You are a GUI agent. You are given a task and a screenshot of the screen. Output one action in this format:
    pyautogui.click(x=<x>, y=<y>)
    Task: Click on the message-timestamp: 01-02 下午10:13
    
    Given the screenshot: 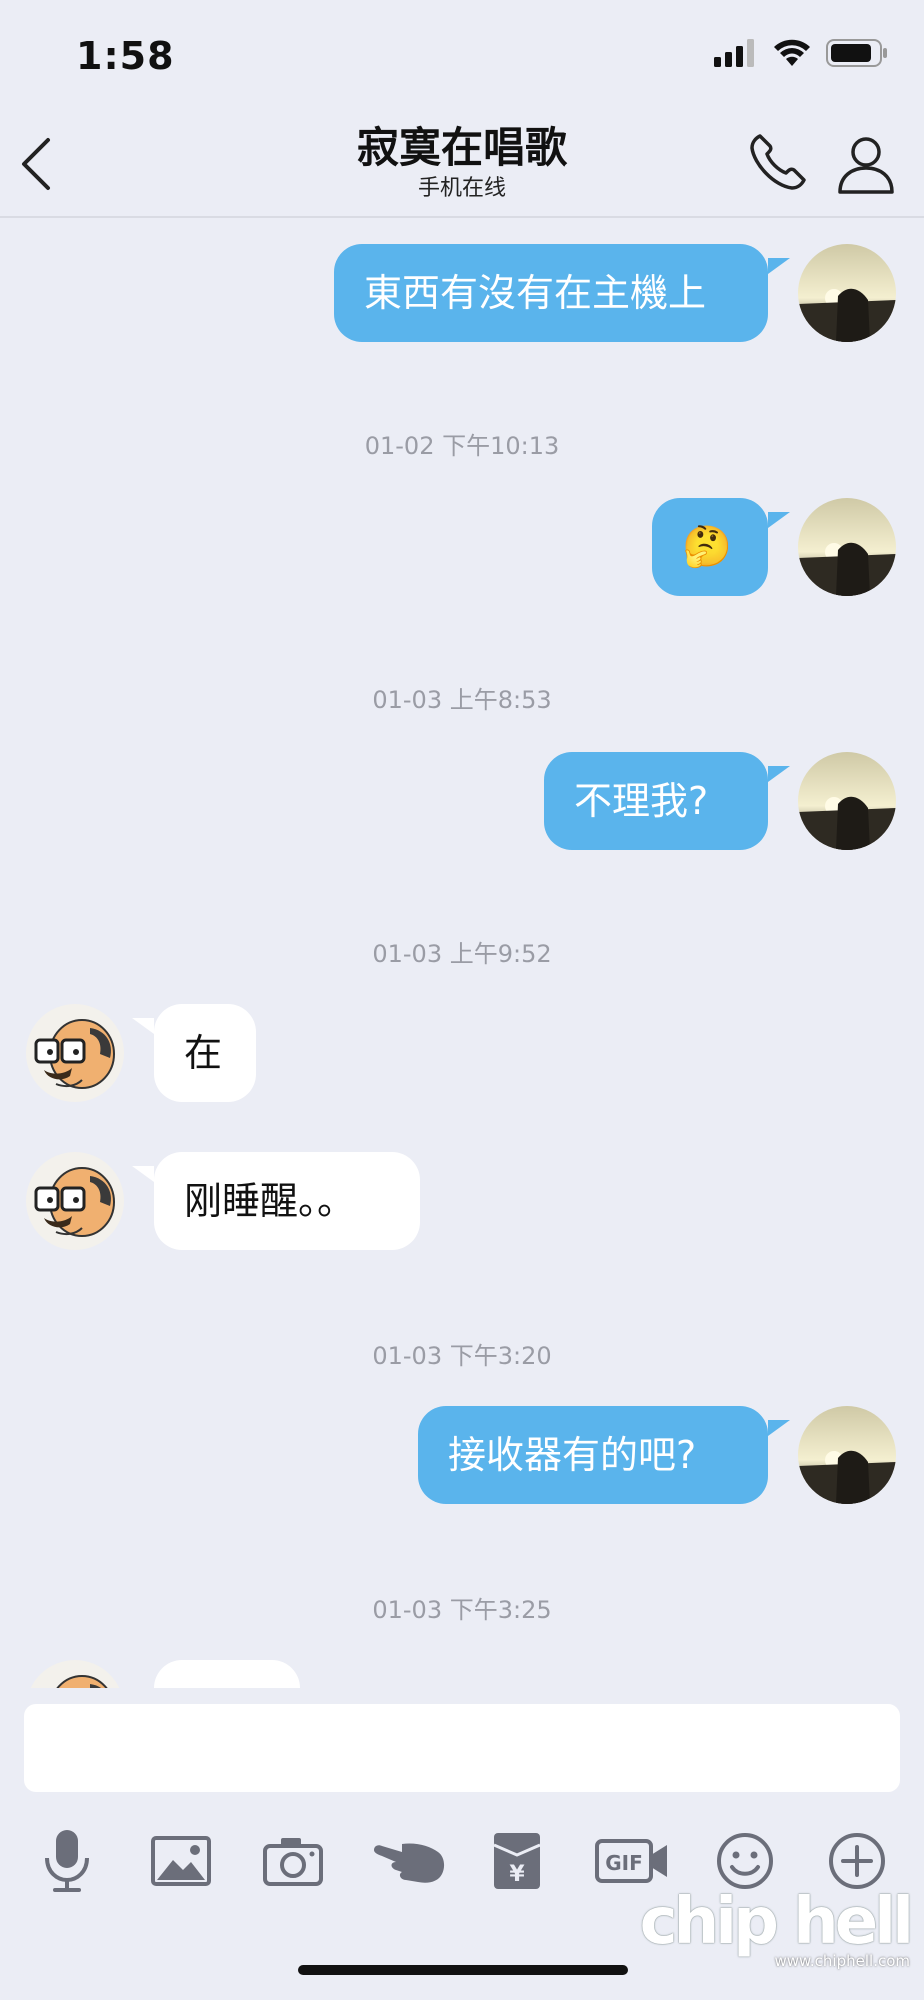 What is the action you would take?
    pyautogui.click(x=462, y=446)
    